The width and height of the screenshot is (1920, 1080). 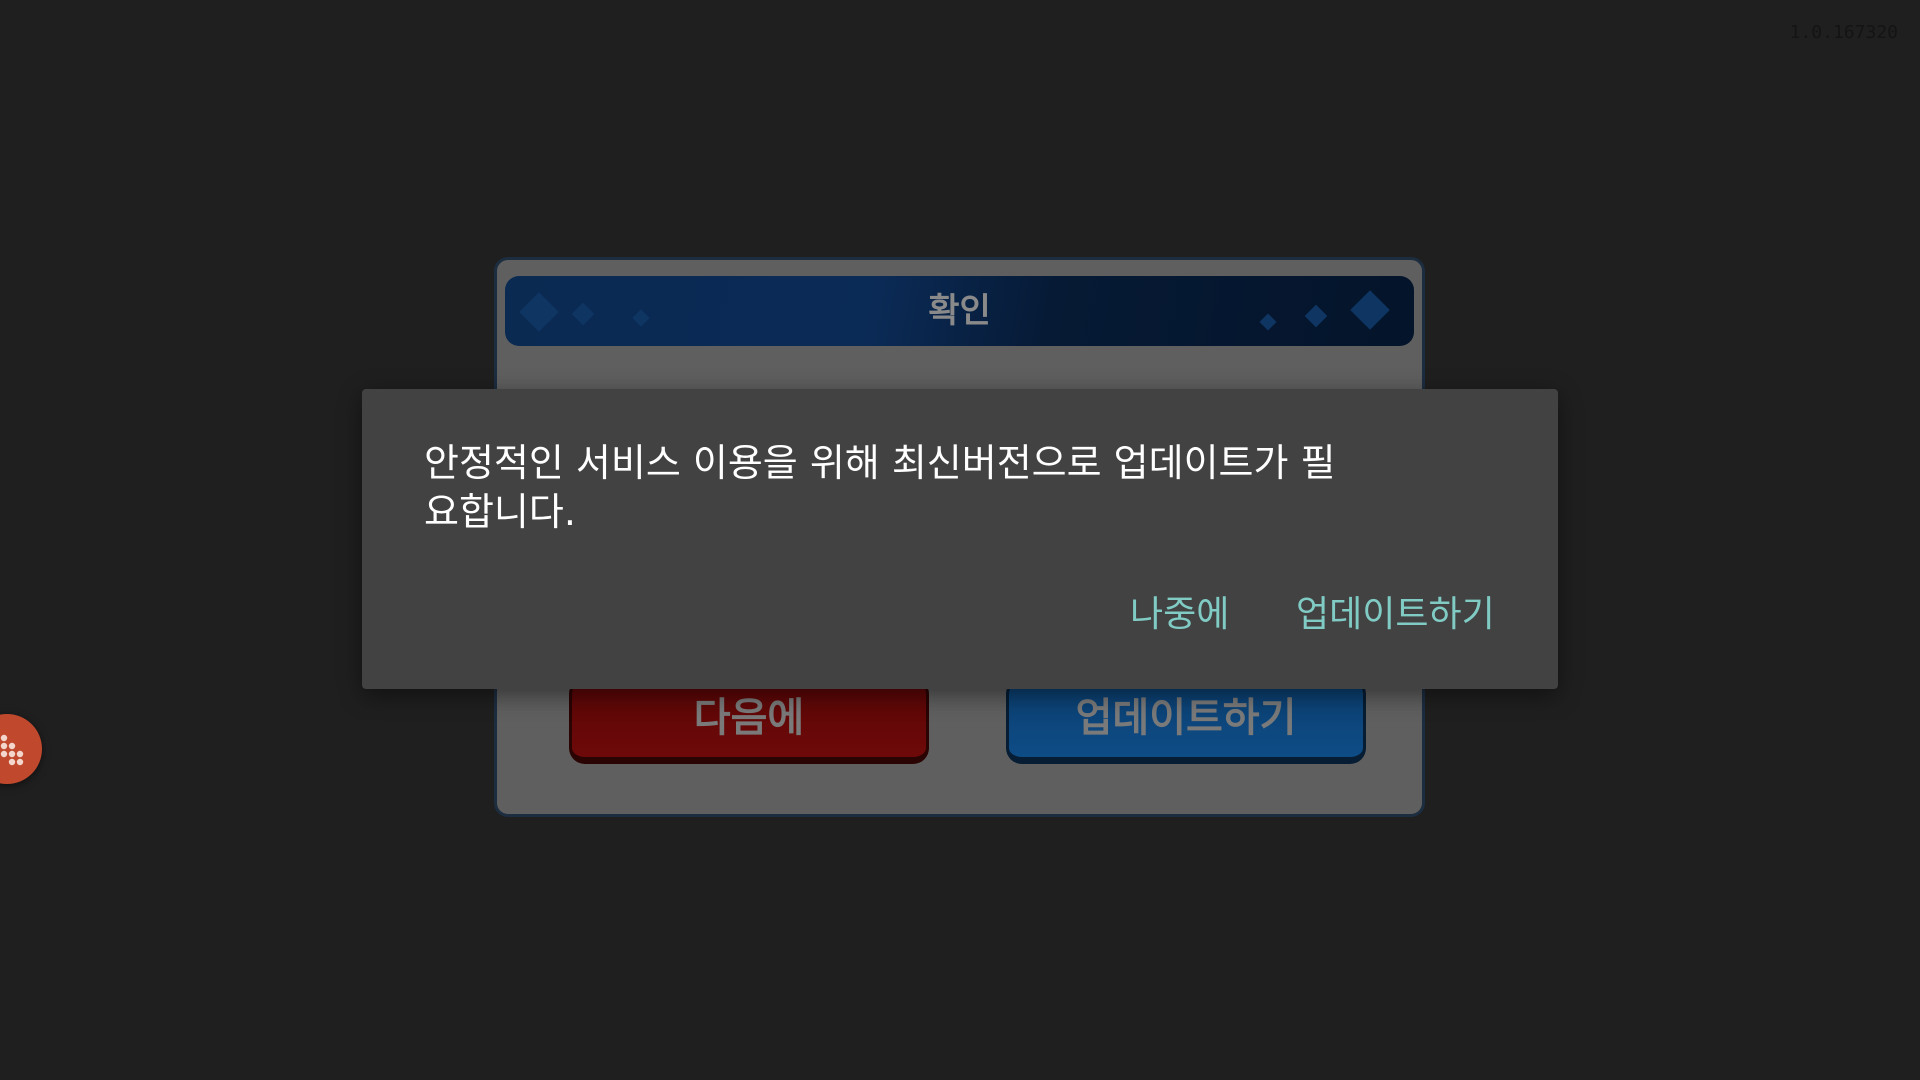 I want to click on game-update-button: 업데이트하기, so click(x=1186, y=721).